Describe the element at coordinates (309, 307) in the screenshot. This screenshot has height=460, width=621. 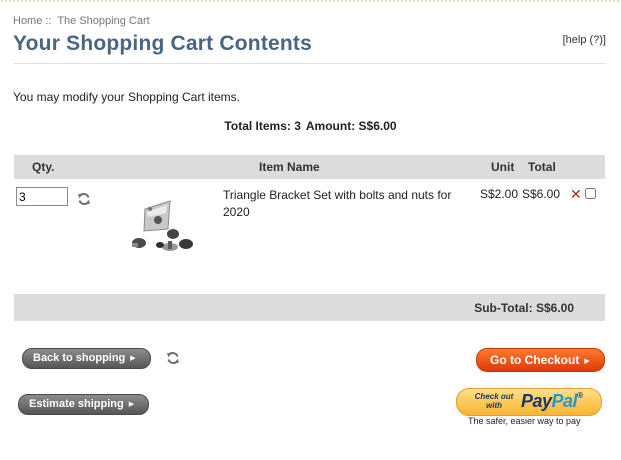
I see `subtotal-bar: Sub-Total: S$6.00` at that location.